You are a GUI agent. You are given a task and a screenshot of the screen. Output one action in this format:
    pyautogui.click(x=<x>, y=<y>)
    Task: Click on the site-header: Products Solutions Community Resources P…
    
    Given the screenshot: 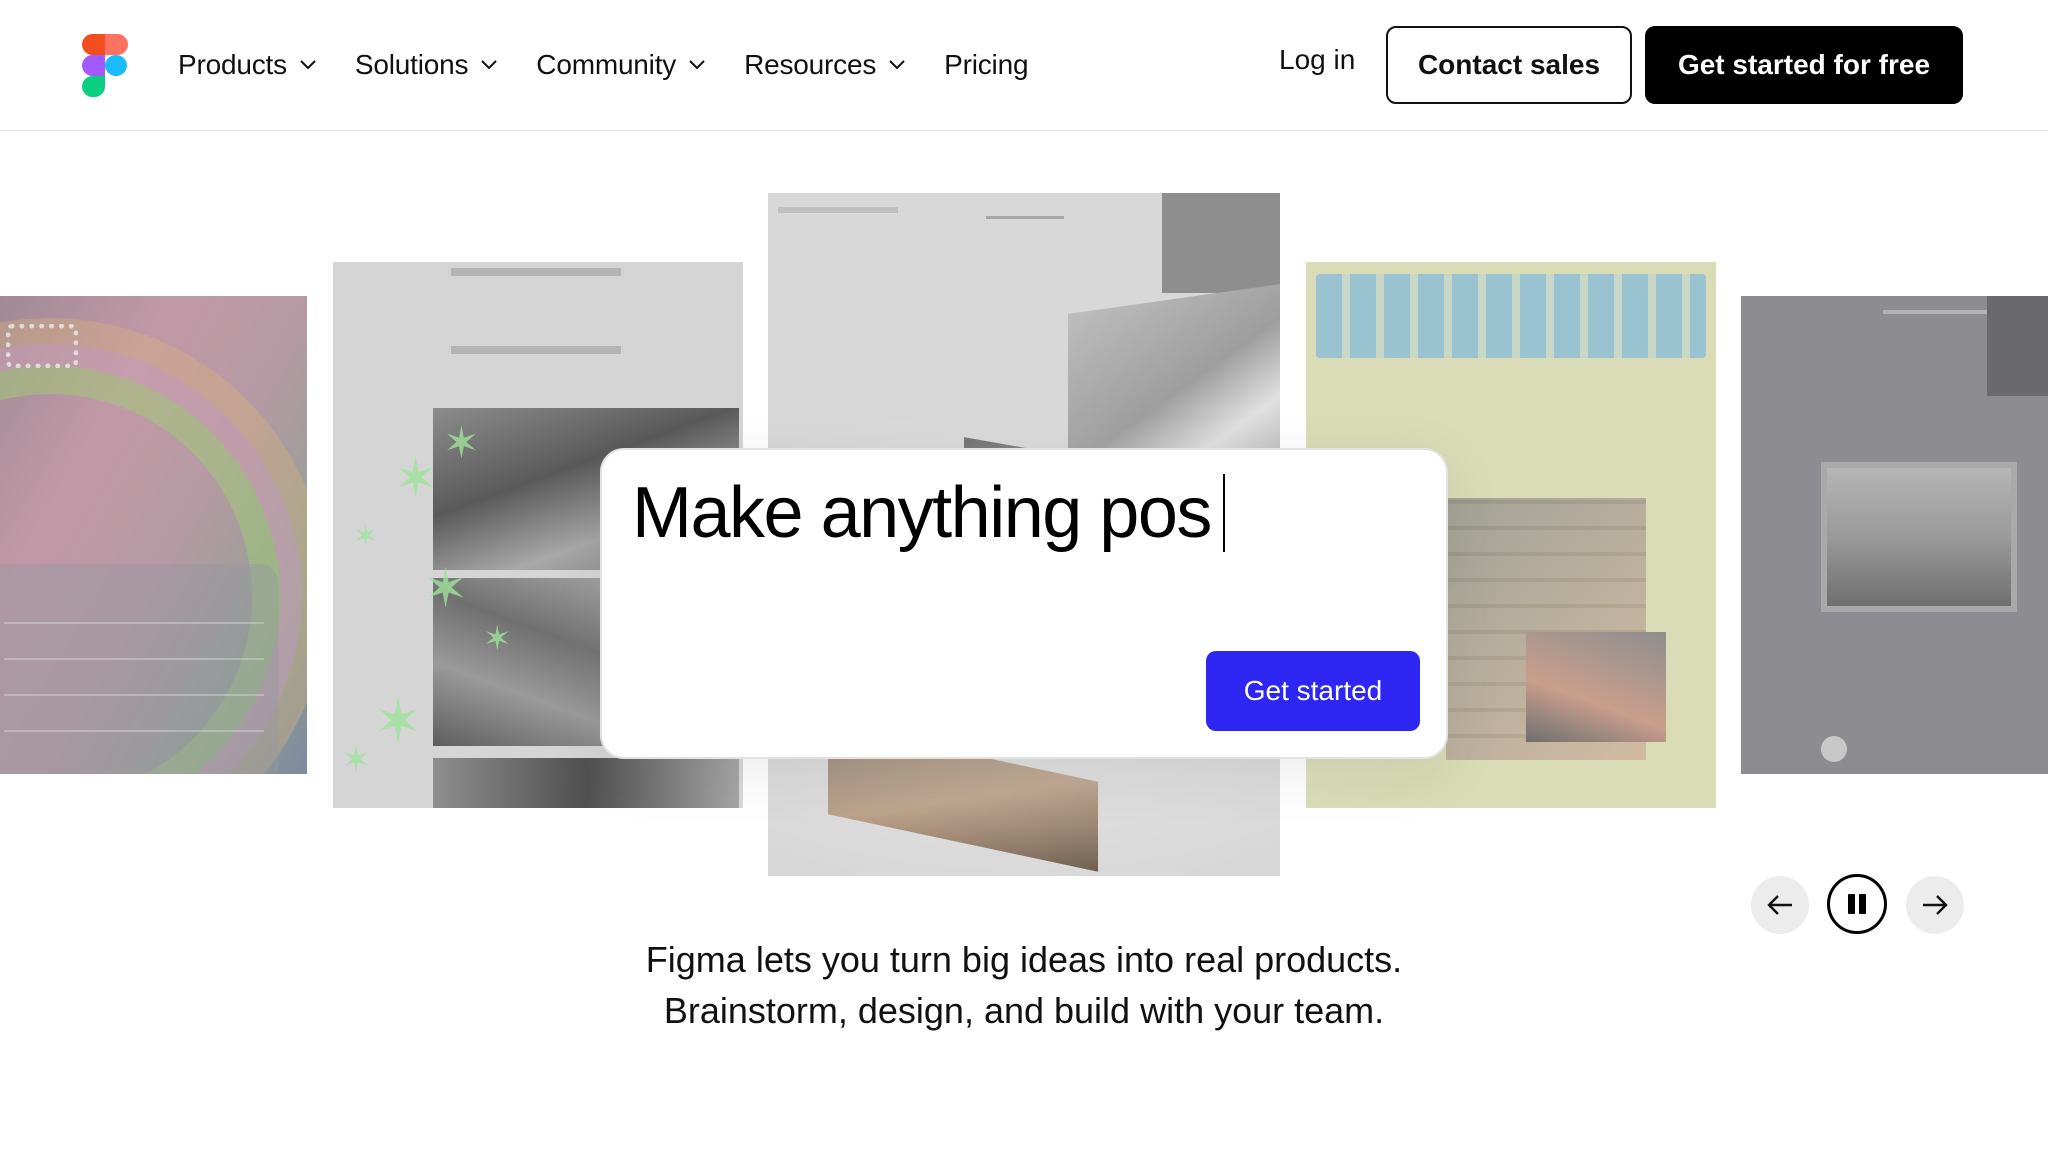 What is the action you would take?
    pyautogui.click(x=1024, y=65)
    